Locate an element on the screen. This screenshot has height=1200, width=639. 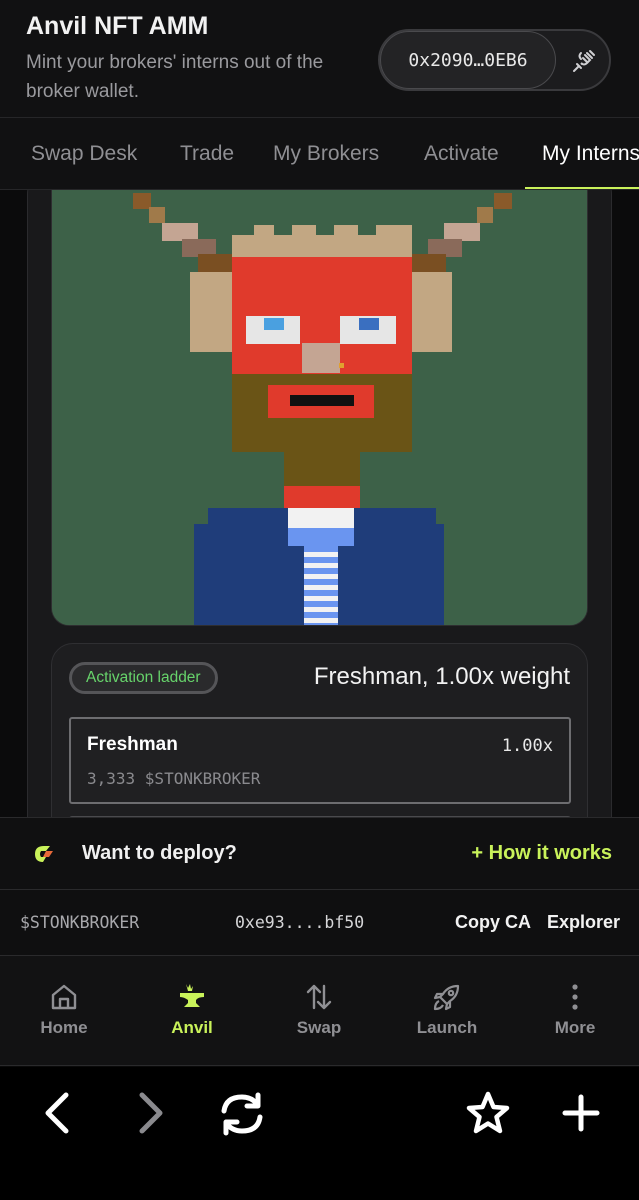
launchpad-logo-icon is located at coordinates (44, 854).